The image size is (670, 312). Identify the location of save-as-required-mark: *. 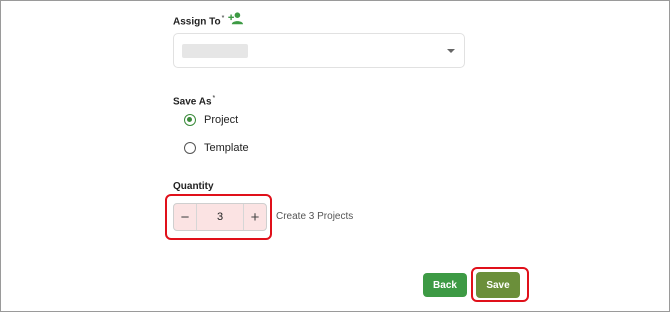
(214, 98).